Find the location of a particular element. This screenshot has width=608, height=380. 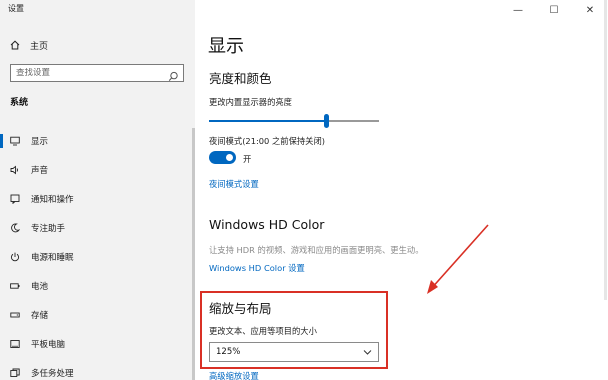

main-scrollbar is located at coordinates (604, 190).